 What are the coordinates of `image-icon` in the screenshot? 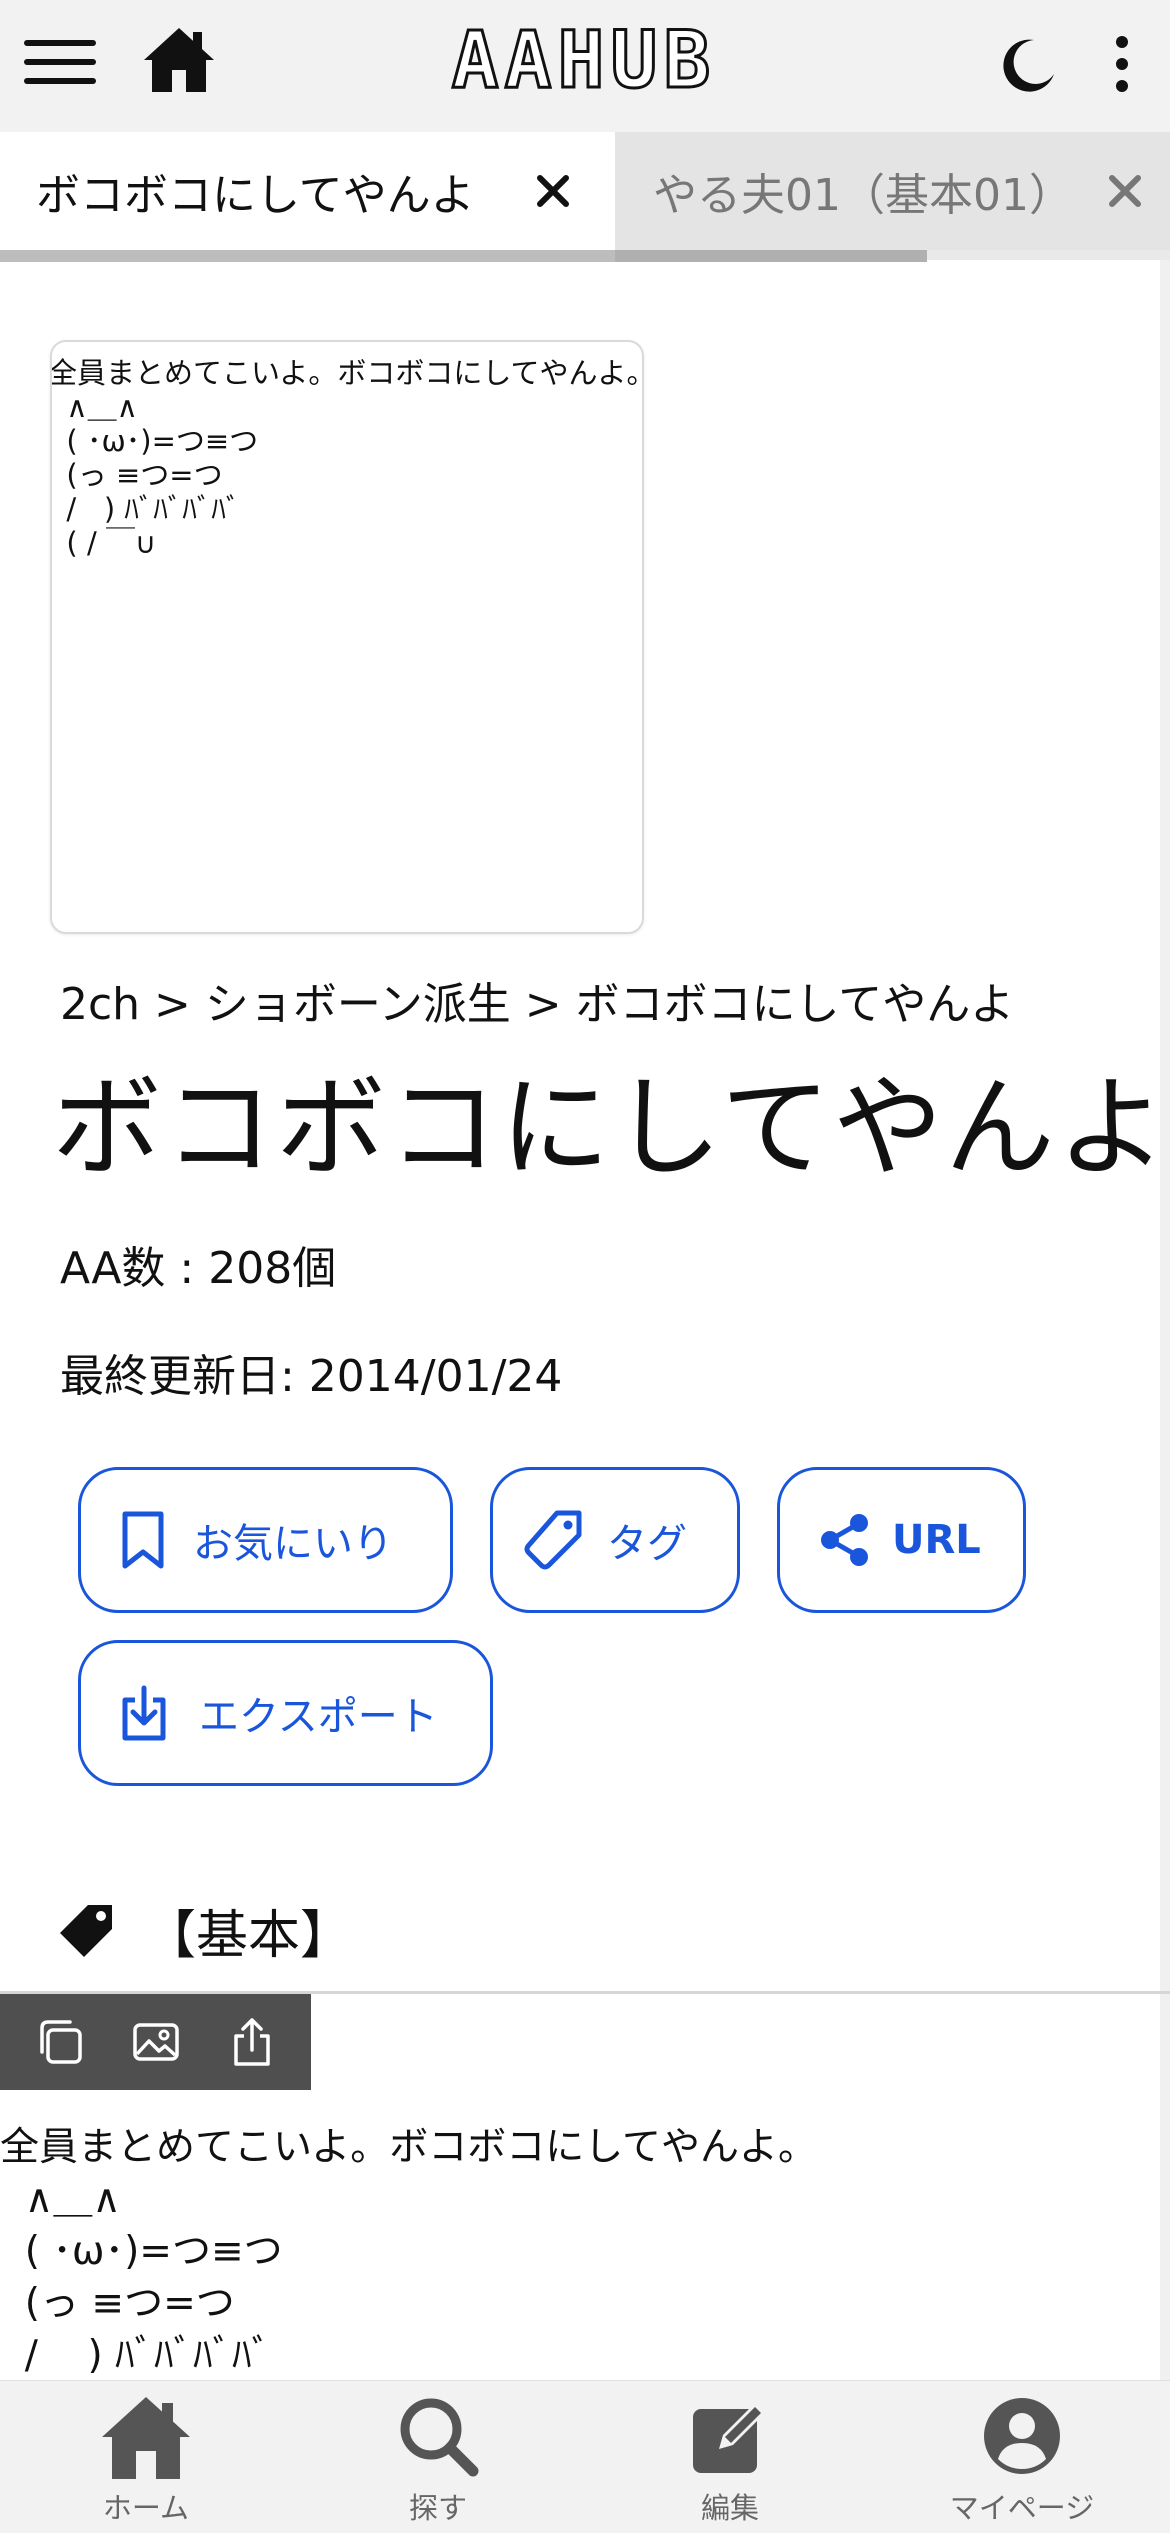 It's located at (156, 2042).